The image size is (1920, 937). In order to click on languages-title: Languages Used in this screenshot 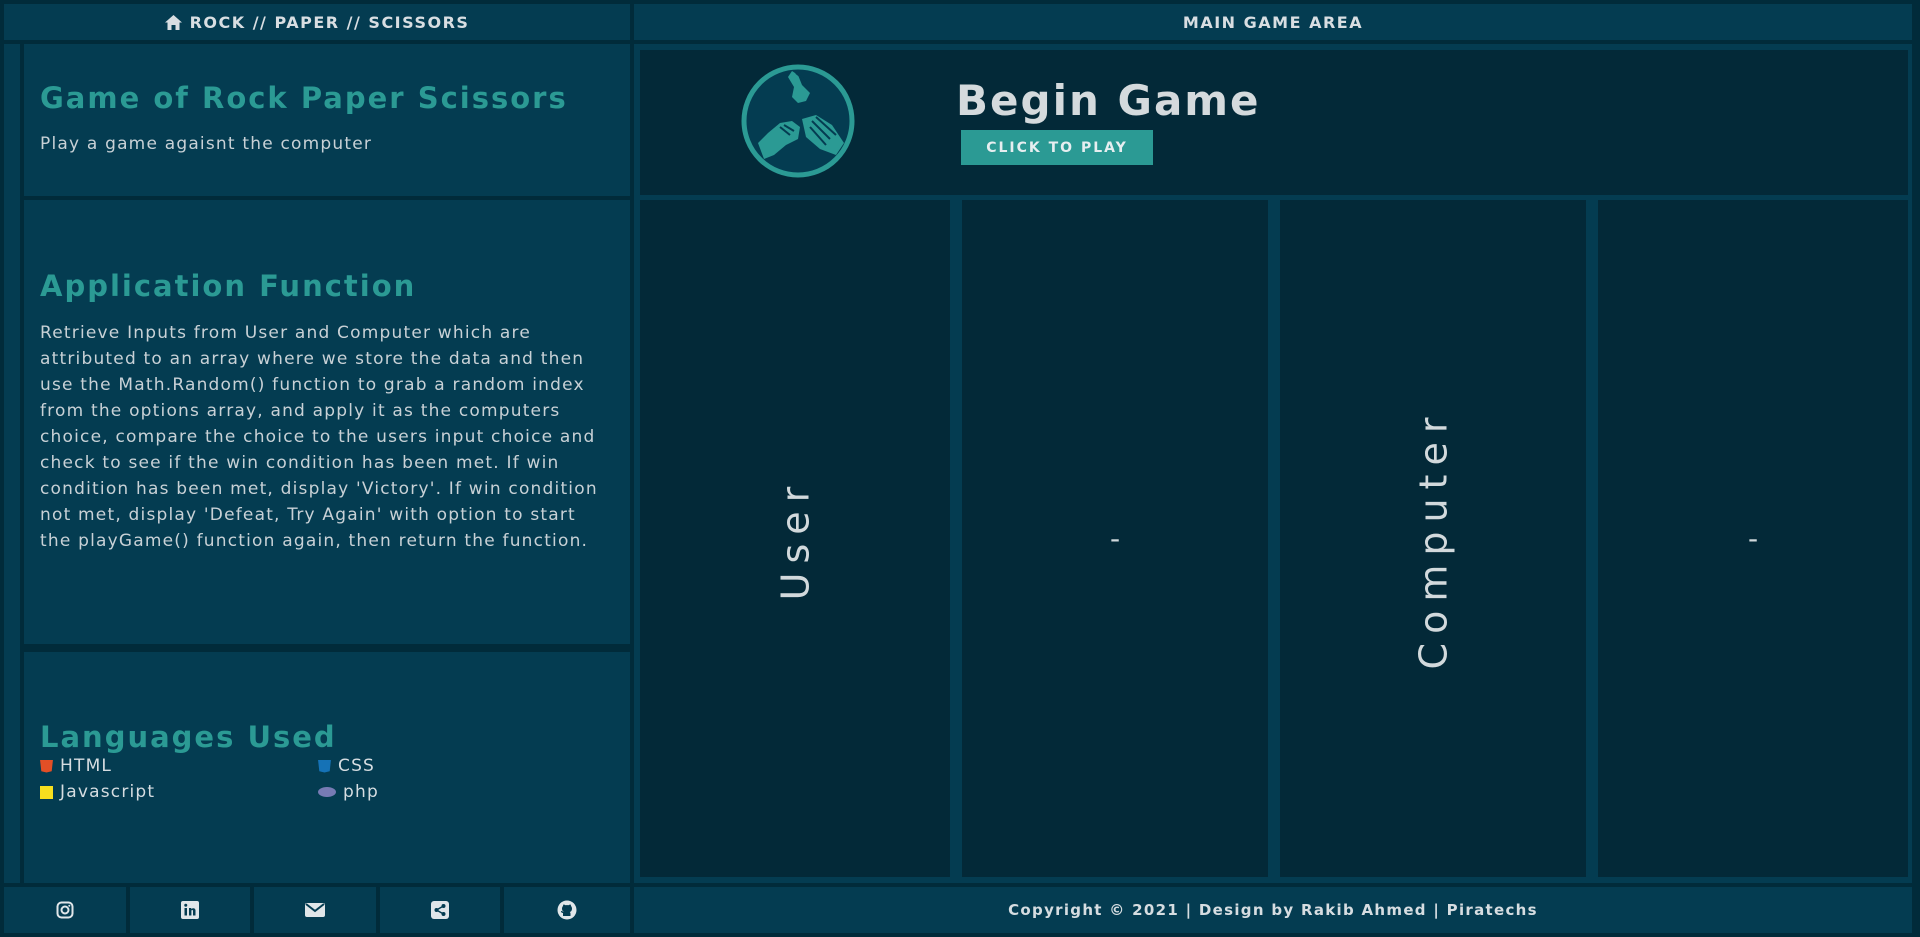, I will do `click(188, 737)`.